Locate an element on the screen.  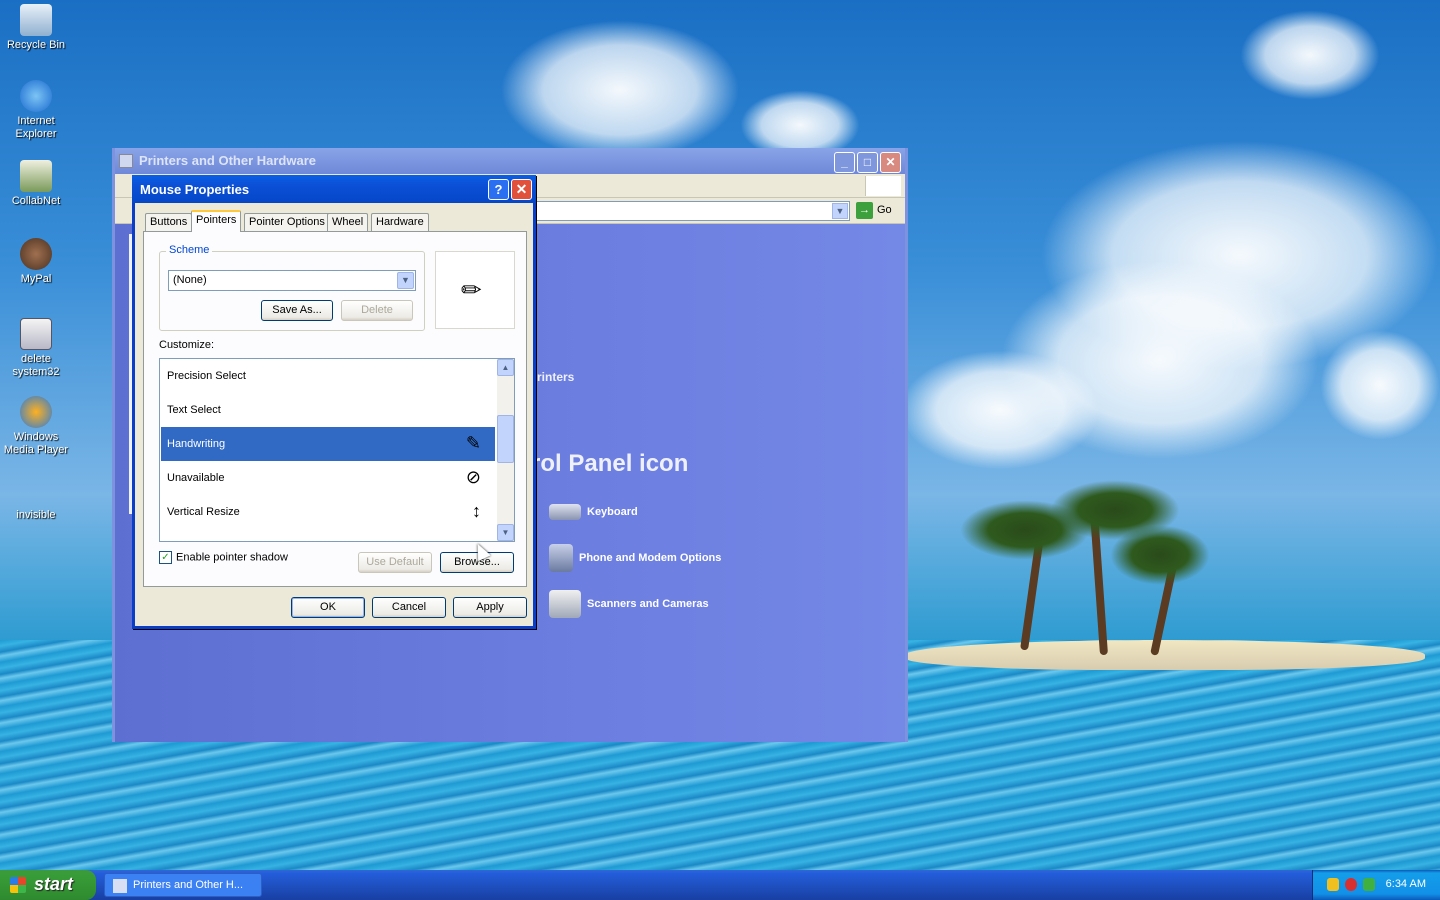
dialog-close-button: ✕ is located at coordinates (521, 189).